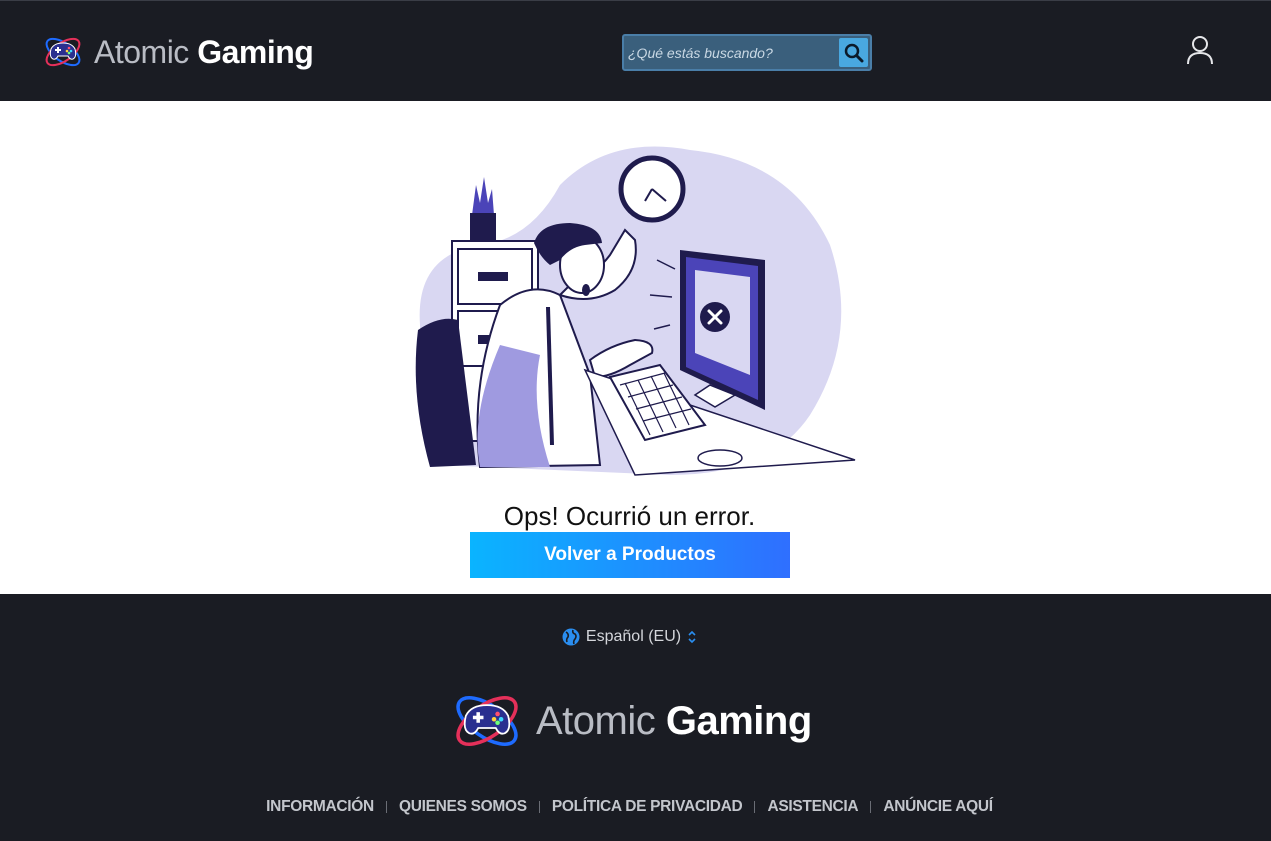 This screenshot has height=841, width=1271. What do you see at coordinates (738, 721) in the screenshot?
I see `footer-brand-name-bold: Gaming` at bounding box center [738, 721].